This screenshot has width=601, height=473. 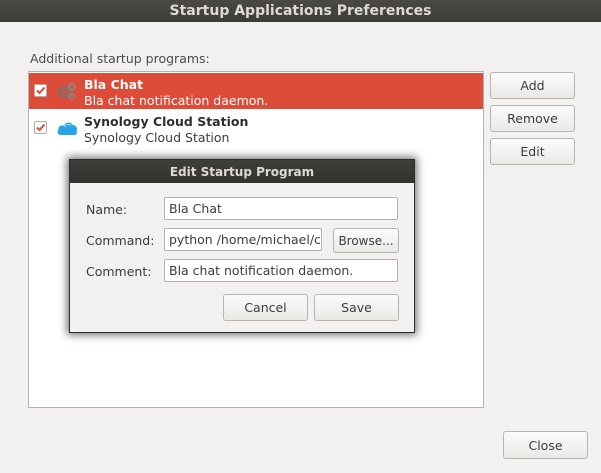 What do you see at coordinates (107, 209) in the screenshot?
I see `name-label: Name:` at bounding box center [107, 209].